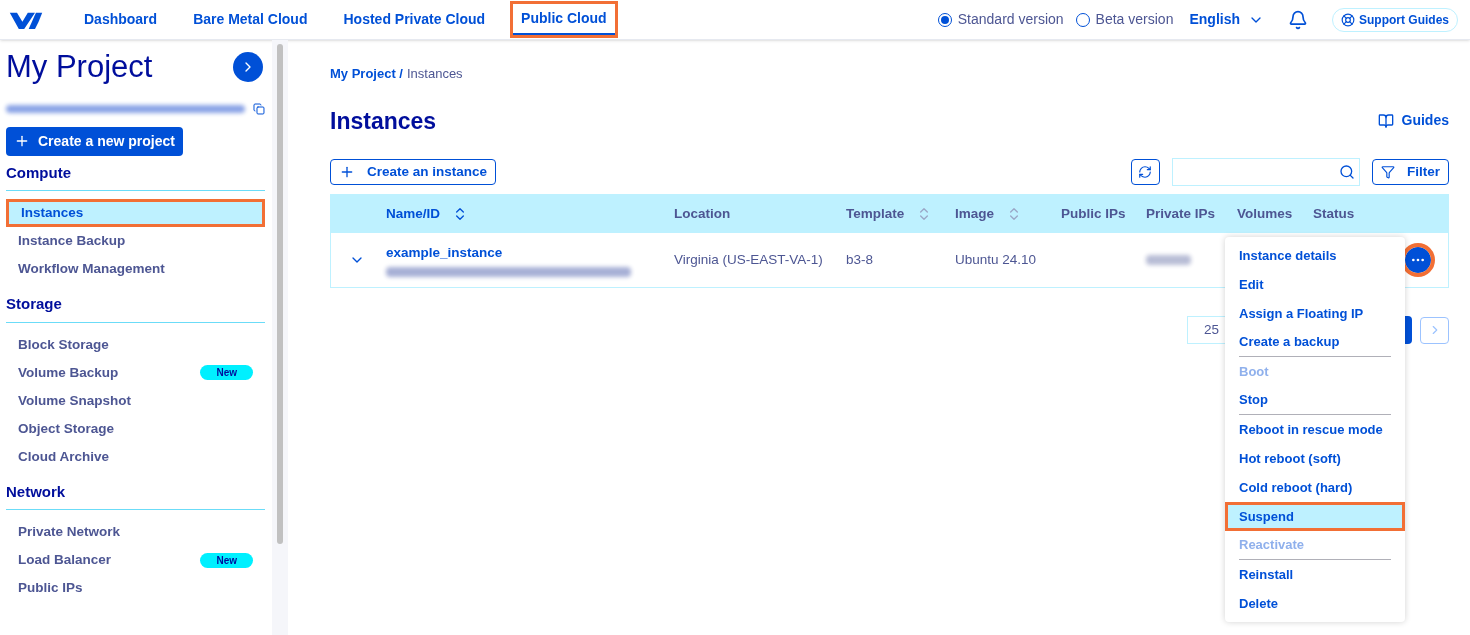  I want to click on section-title: Network, so click(135, 493).